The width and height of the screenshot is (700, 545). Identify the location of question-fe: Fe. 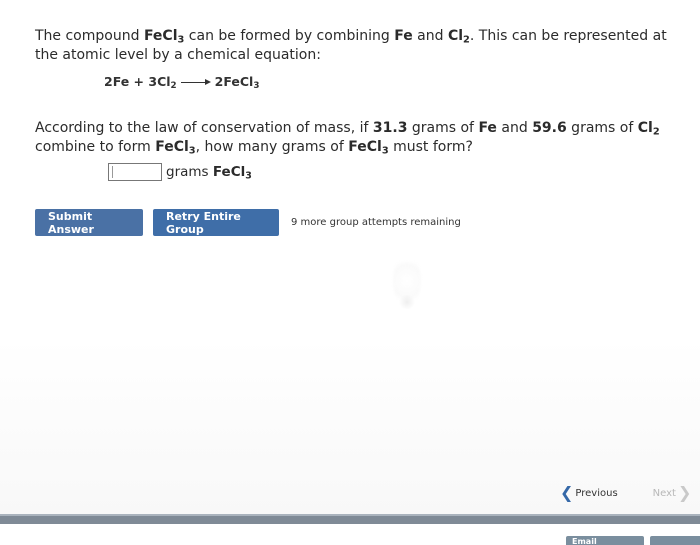
(487, 128).